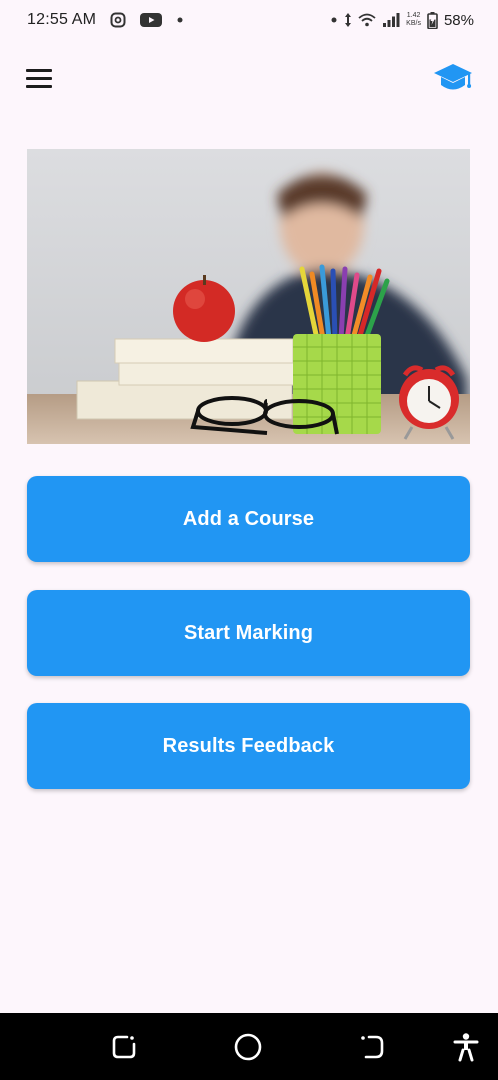  What do you see at coordinates (39, 78) in the screenshot?
I see `hamburger-menu-icon` at bounding box center [39, 78].